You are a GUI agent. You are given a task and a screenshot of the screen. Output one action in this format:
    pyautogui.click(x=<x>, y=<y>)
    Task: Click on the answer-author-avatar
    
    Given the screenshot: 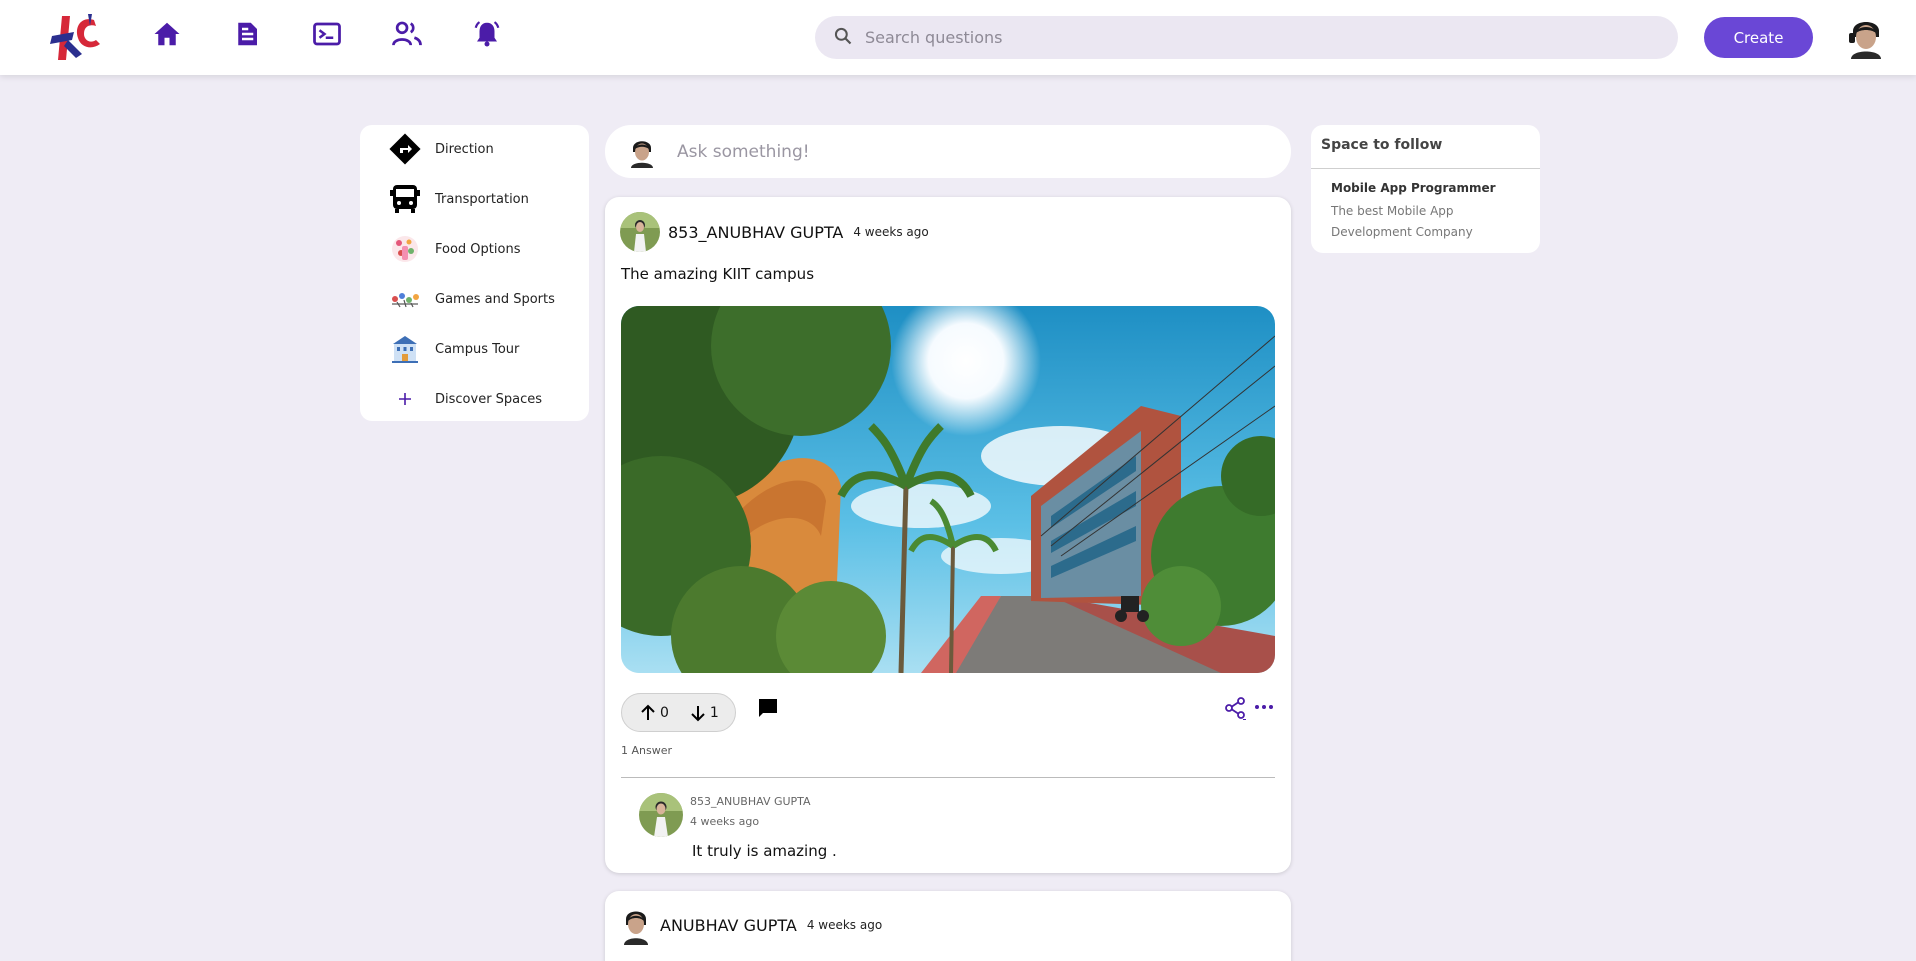 What is the action you would take?
    pyautogui.click(x=661, y=815)
    